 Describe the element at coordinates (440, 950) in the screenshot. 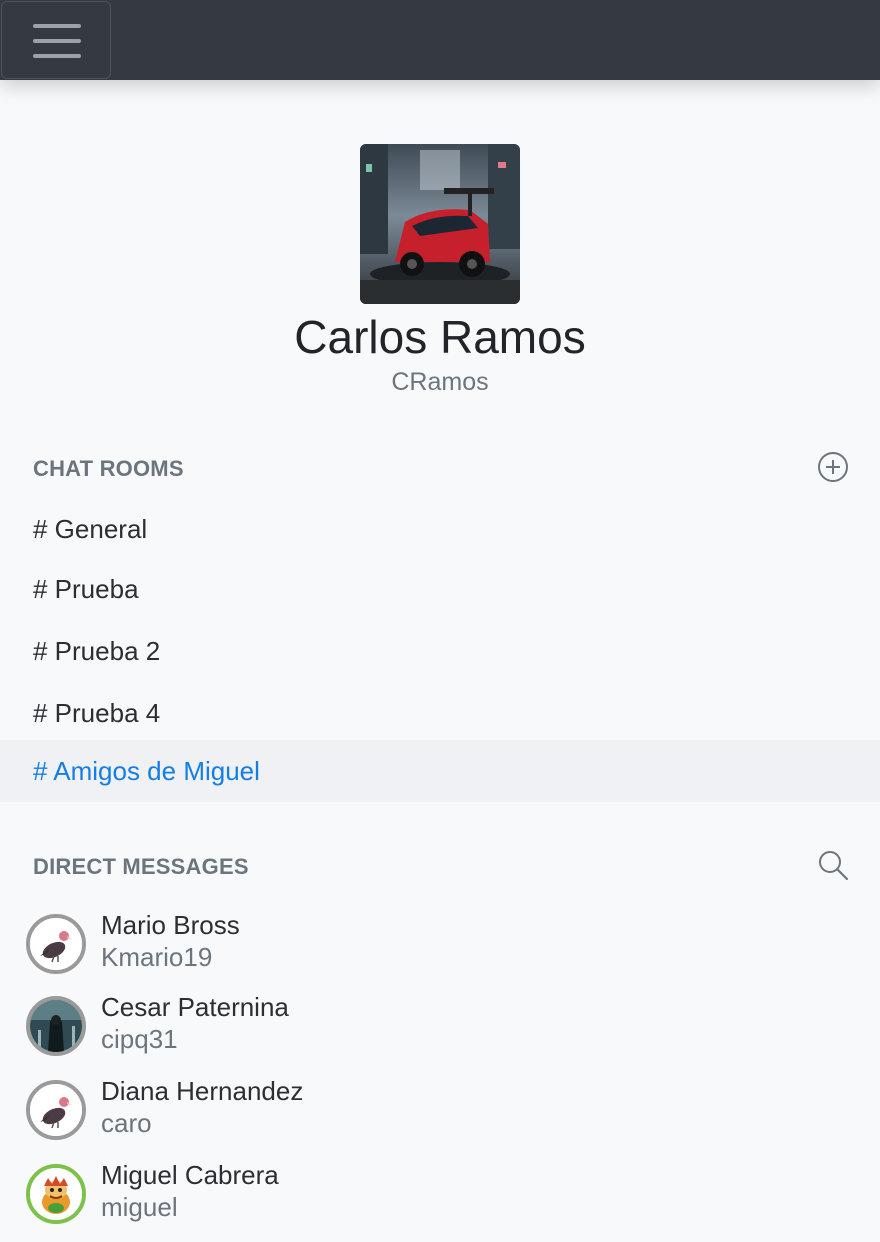

I see `dm-user-mario-bross: Mario Bross Kmario19` at that location.